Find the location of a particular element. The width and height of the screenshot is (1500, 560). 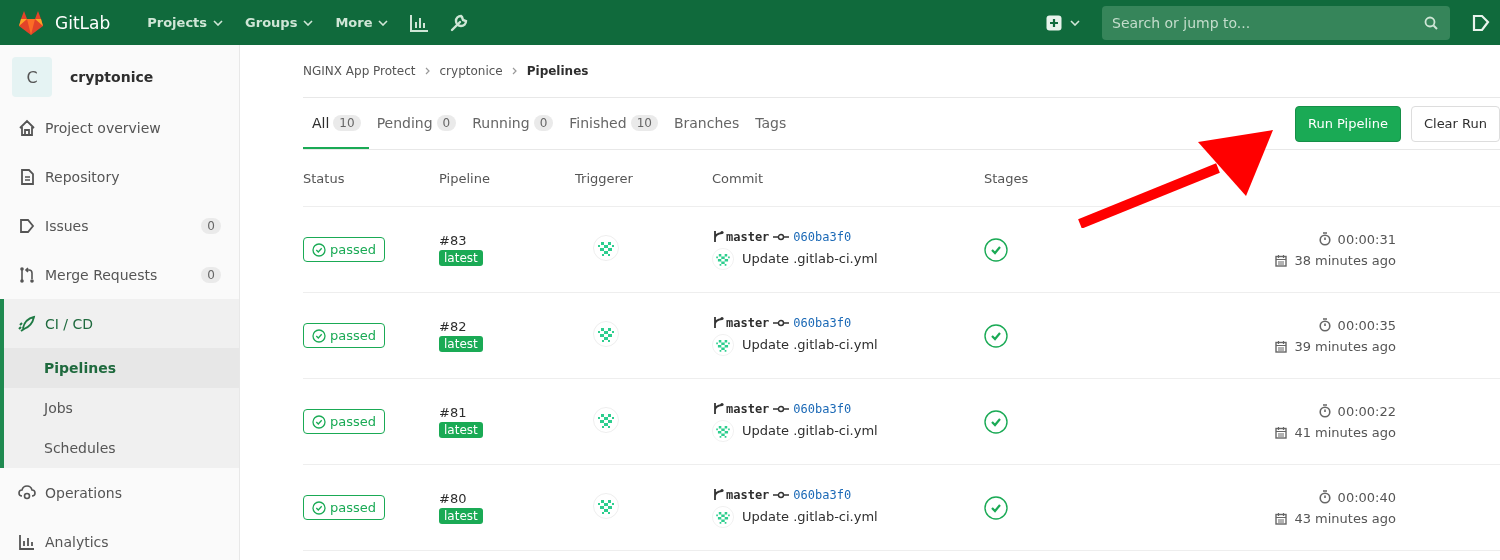

sidebar-subitem: Schedules is located at coordinates (121, 448).